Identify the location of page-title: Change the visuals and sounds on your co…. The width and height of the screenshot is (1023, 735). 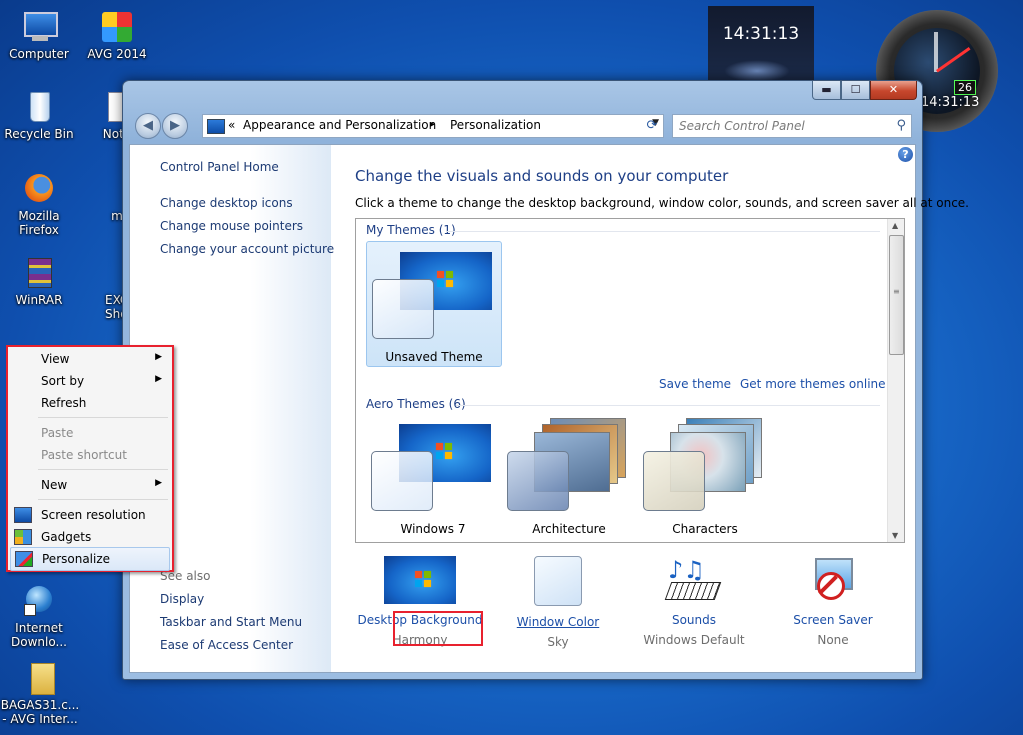
(542, 176).